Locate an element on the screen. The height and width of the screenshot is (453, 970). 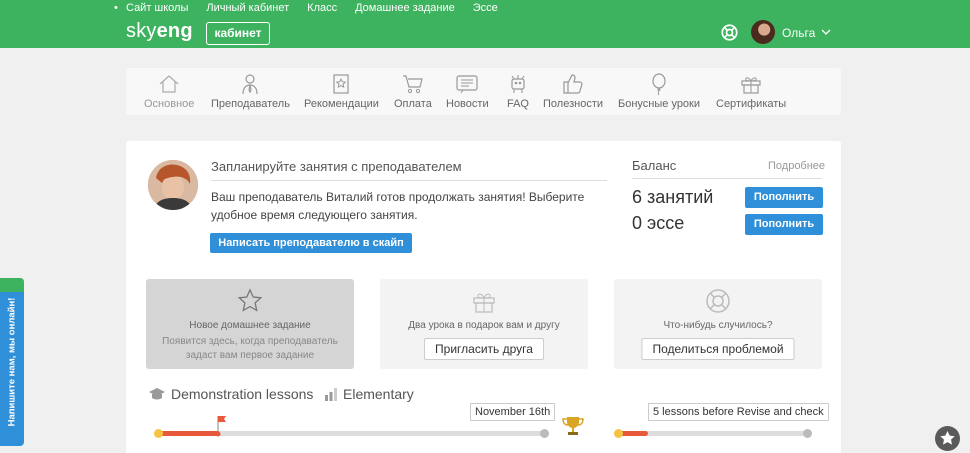
share-problem-button: Поделиться проблемой is located at coordinates (718, 349).